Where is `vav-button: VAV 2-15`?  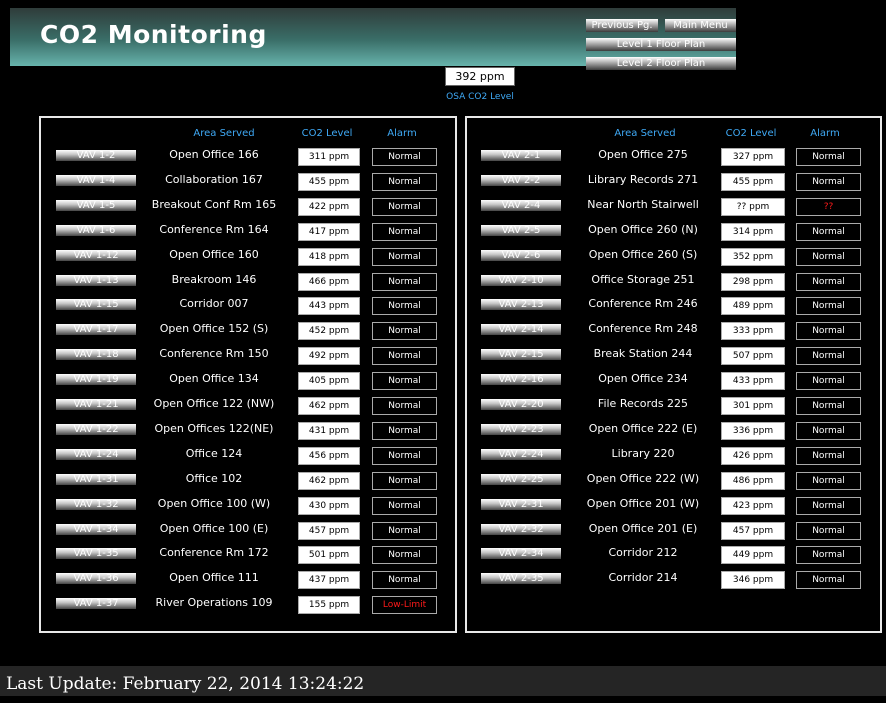 vav-button: VAV 2-15 is located at coordinates (521, 355).